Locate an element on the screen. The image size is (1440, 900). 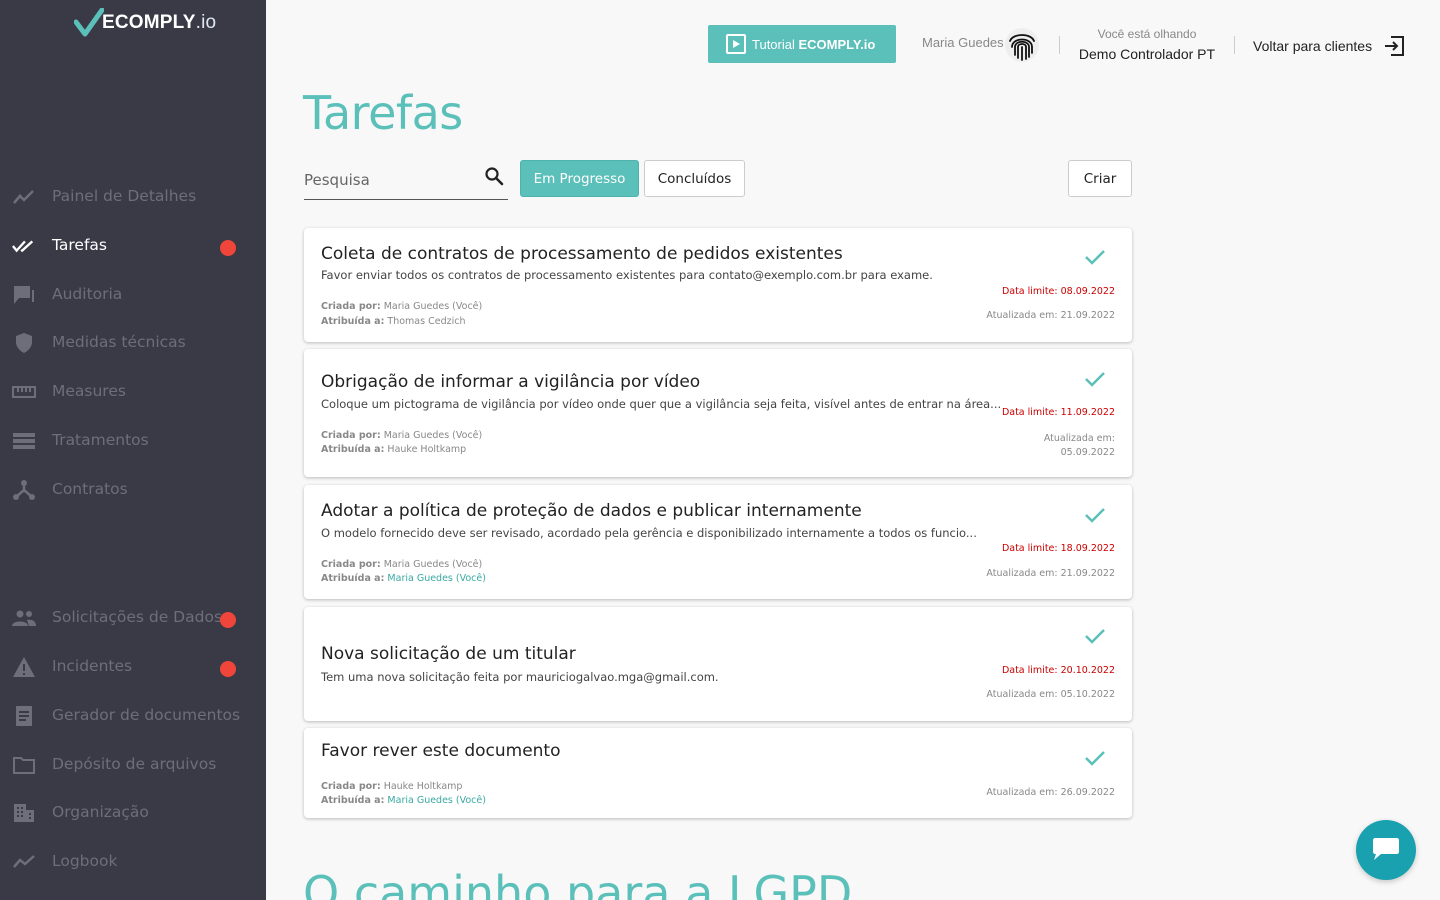
trend-icon is located at coordinates (24, 862).